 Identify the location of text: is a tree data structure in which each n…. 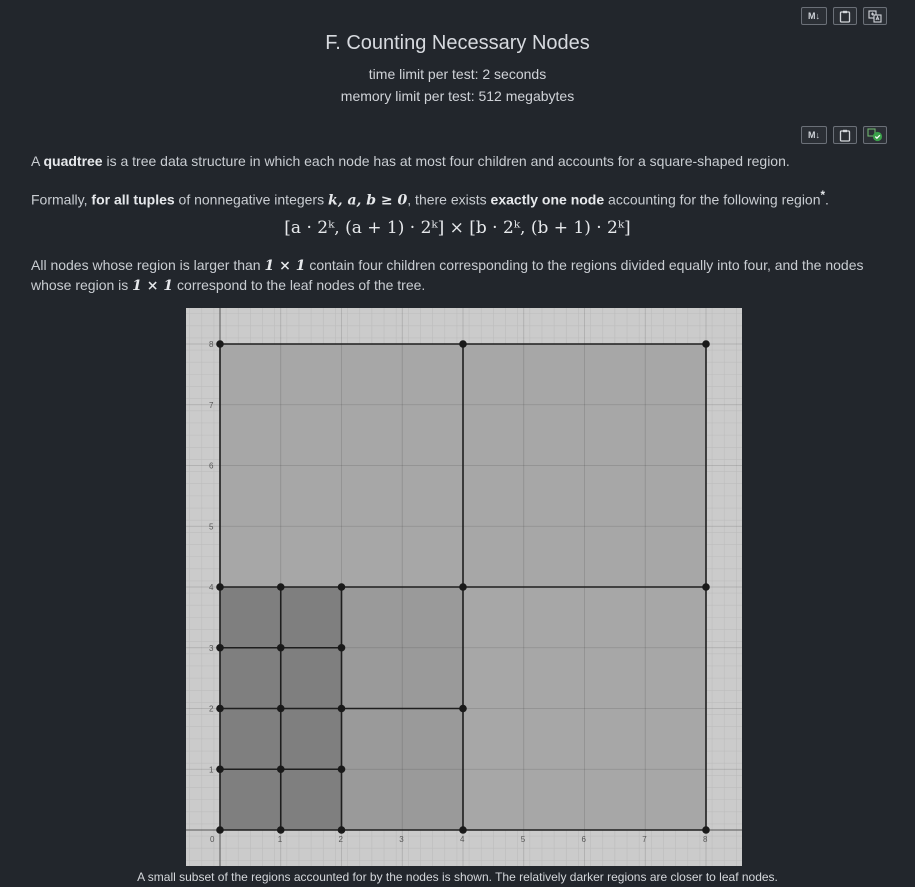
(446, 161).